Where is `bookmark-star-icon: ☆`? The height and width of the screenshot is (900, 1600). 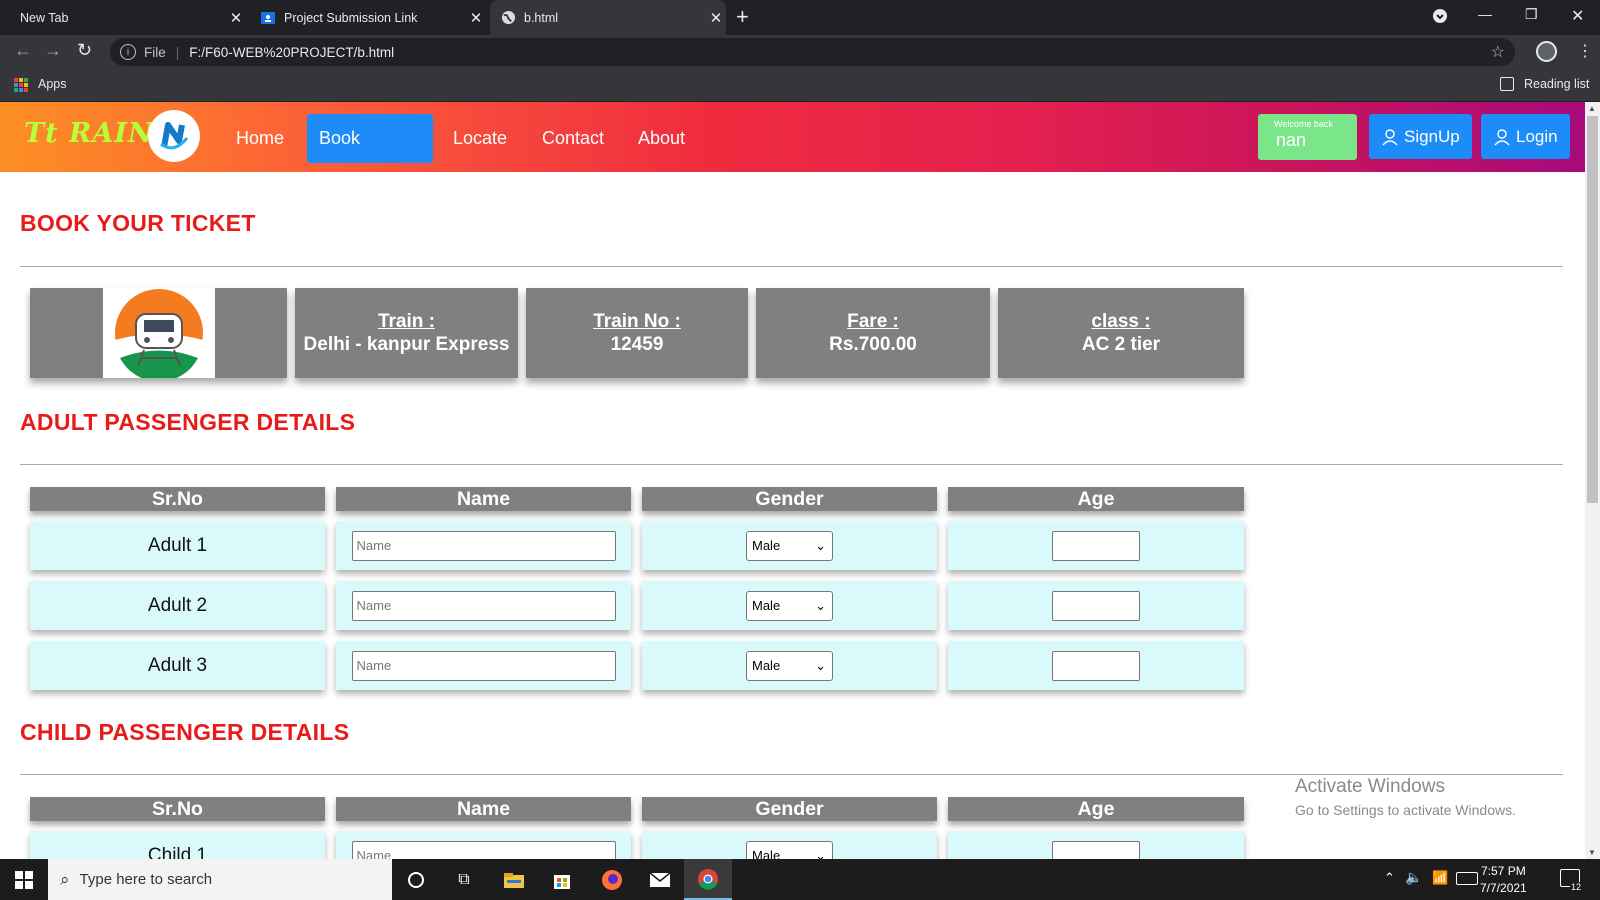
bookmark-star-icon: ☆ is located at coordinates (1498, 52).